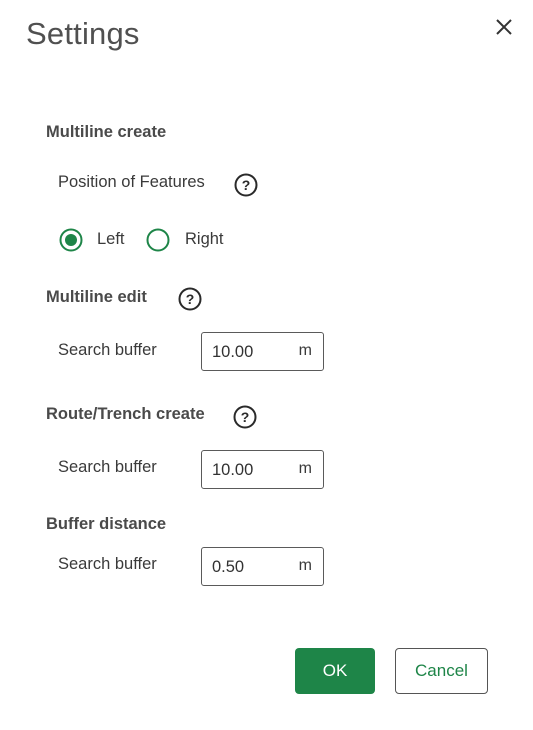 This screenshot has height=730, width=533. What do you see at coordinates (106, 524) in the screenshot?
I see `buffer-distance-heading: Buffer distance` at bounding box center [106, 524].